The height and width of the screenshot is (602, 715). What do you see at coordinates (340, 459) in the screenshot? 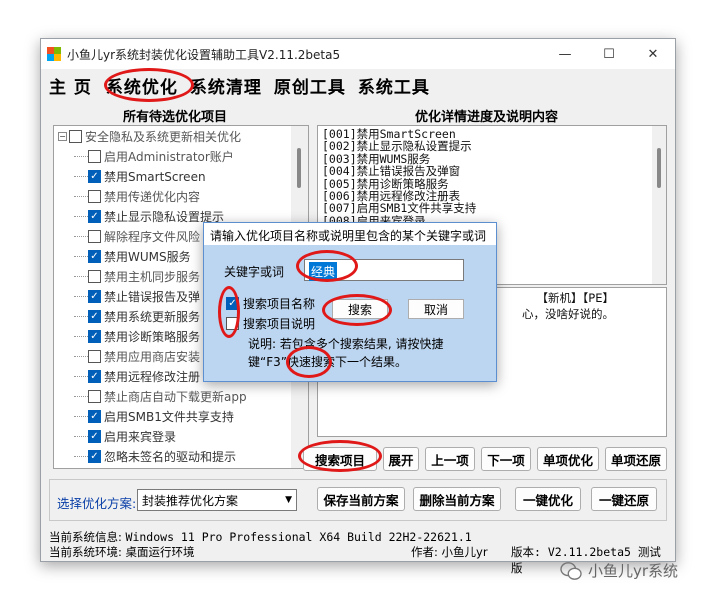
I see `search-items-button: 搜索项目` at bounding box center [340, 459].